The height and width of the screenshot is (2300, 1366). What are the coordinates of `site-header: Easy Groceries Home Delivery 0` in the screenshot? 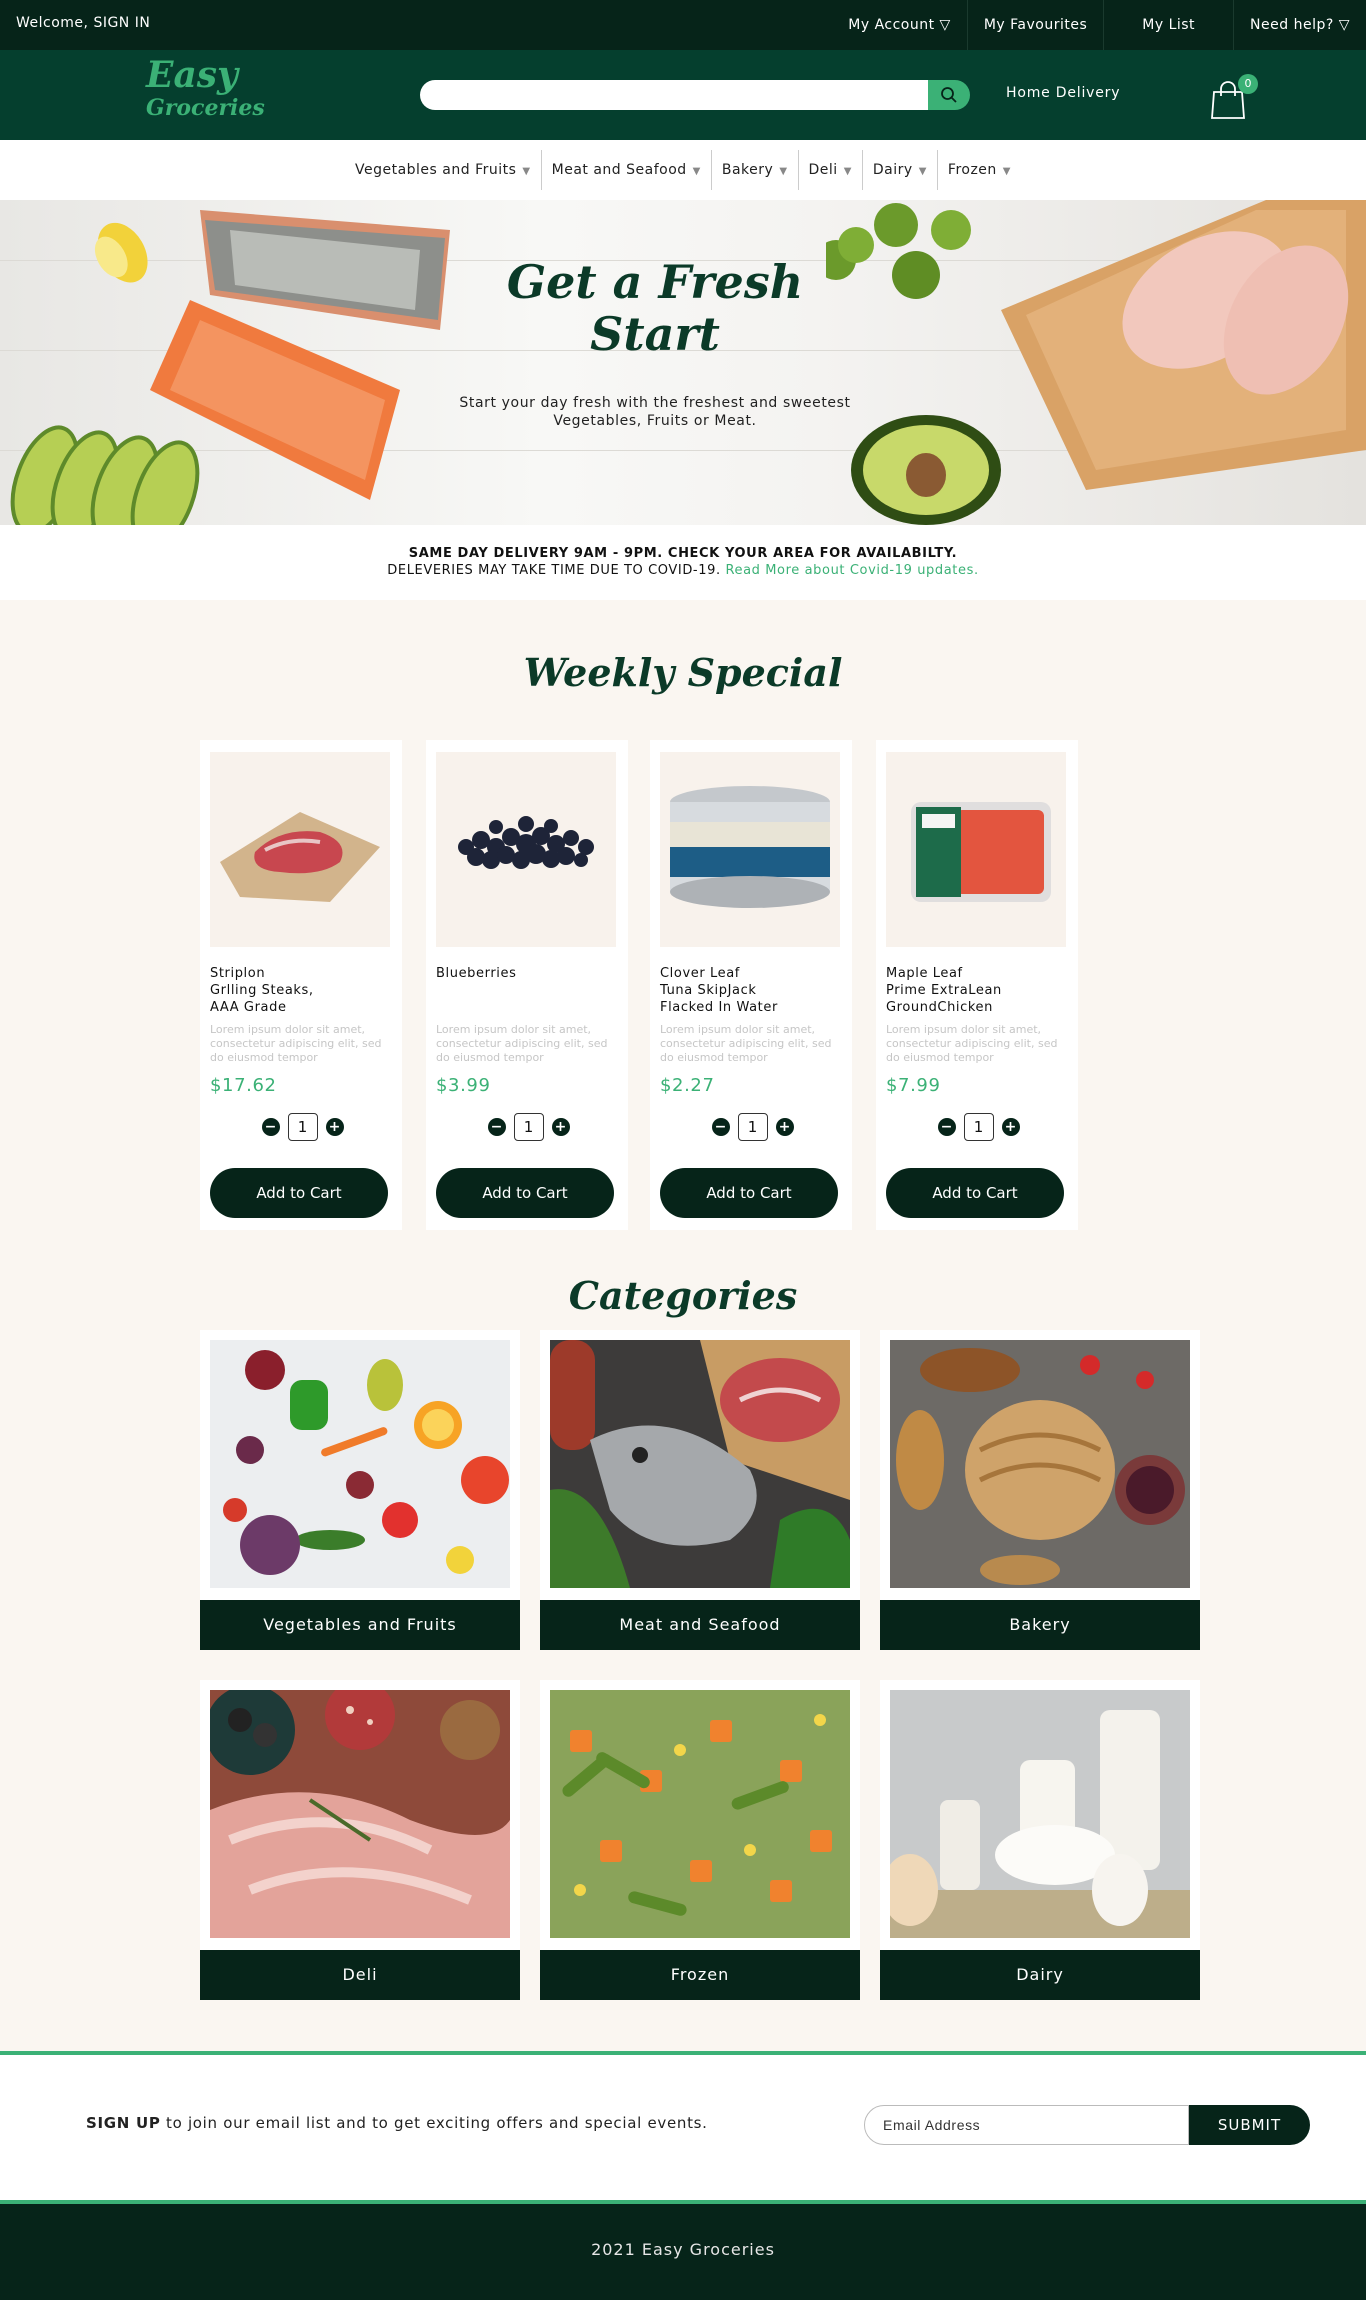 It's located at (683, 95).